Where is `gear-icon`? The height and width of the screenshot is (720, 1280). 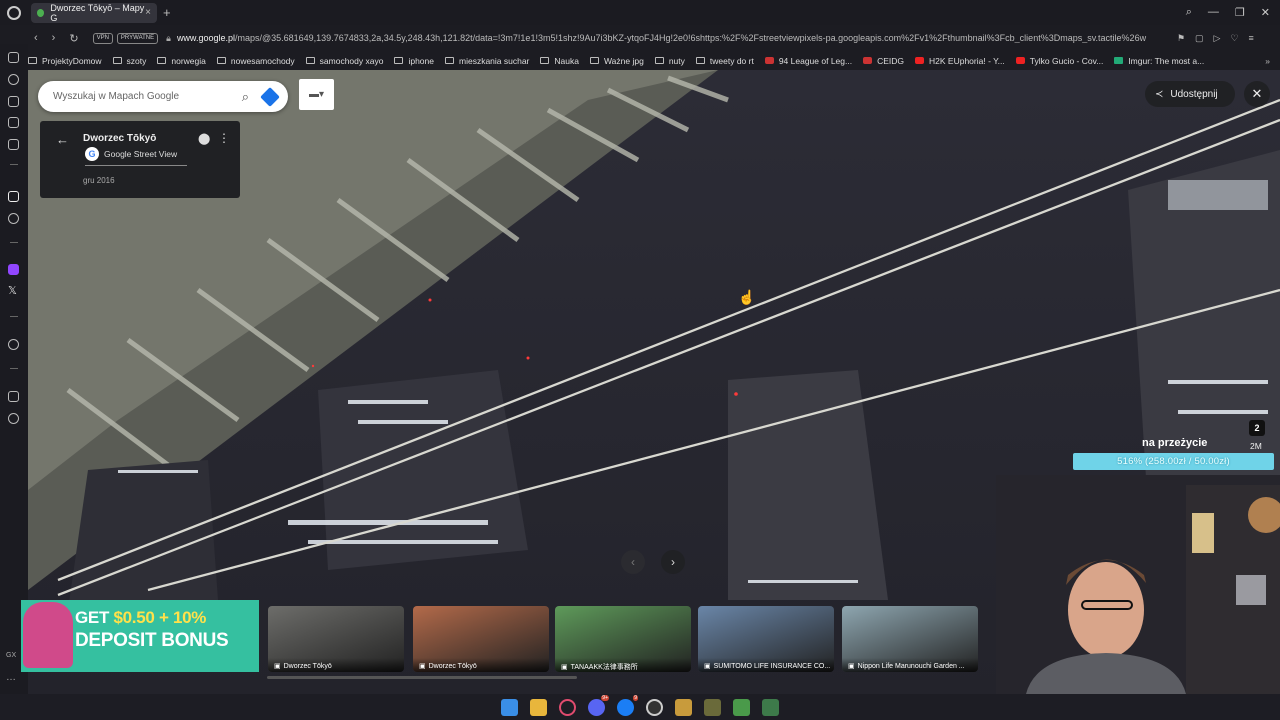
gear-icon is located at coordinates (13, 418).